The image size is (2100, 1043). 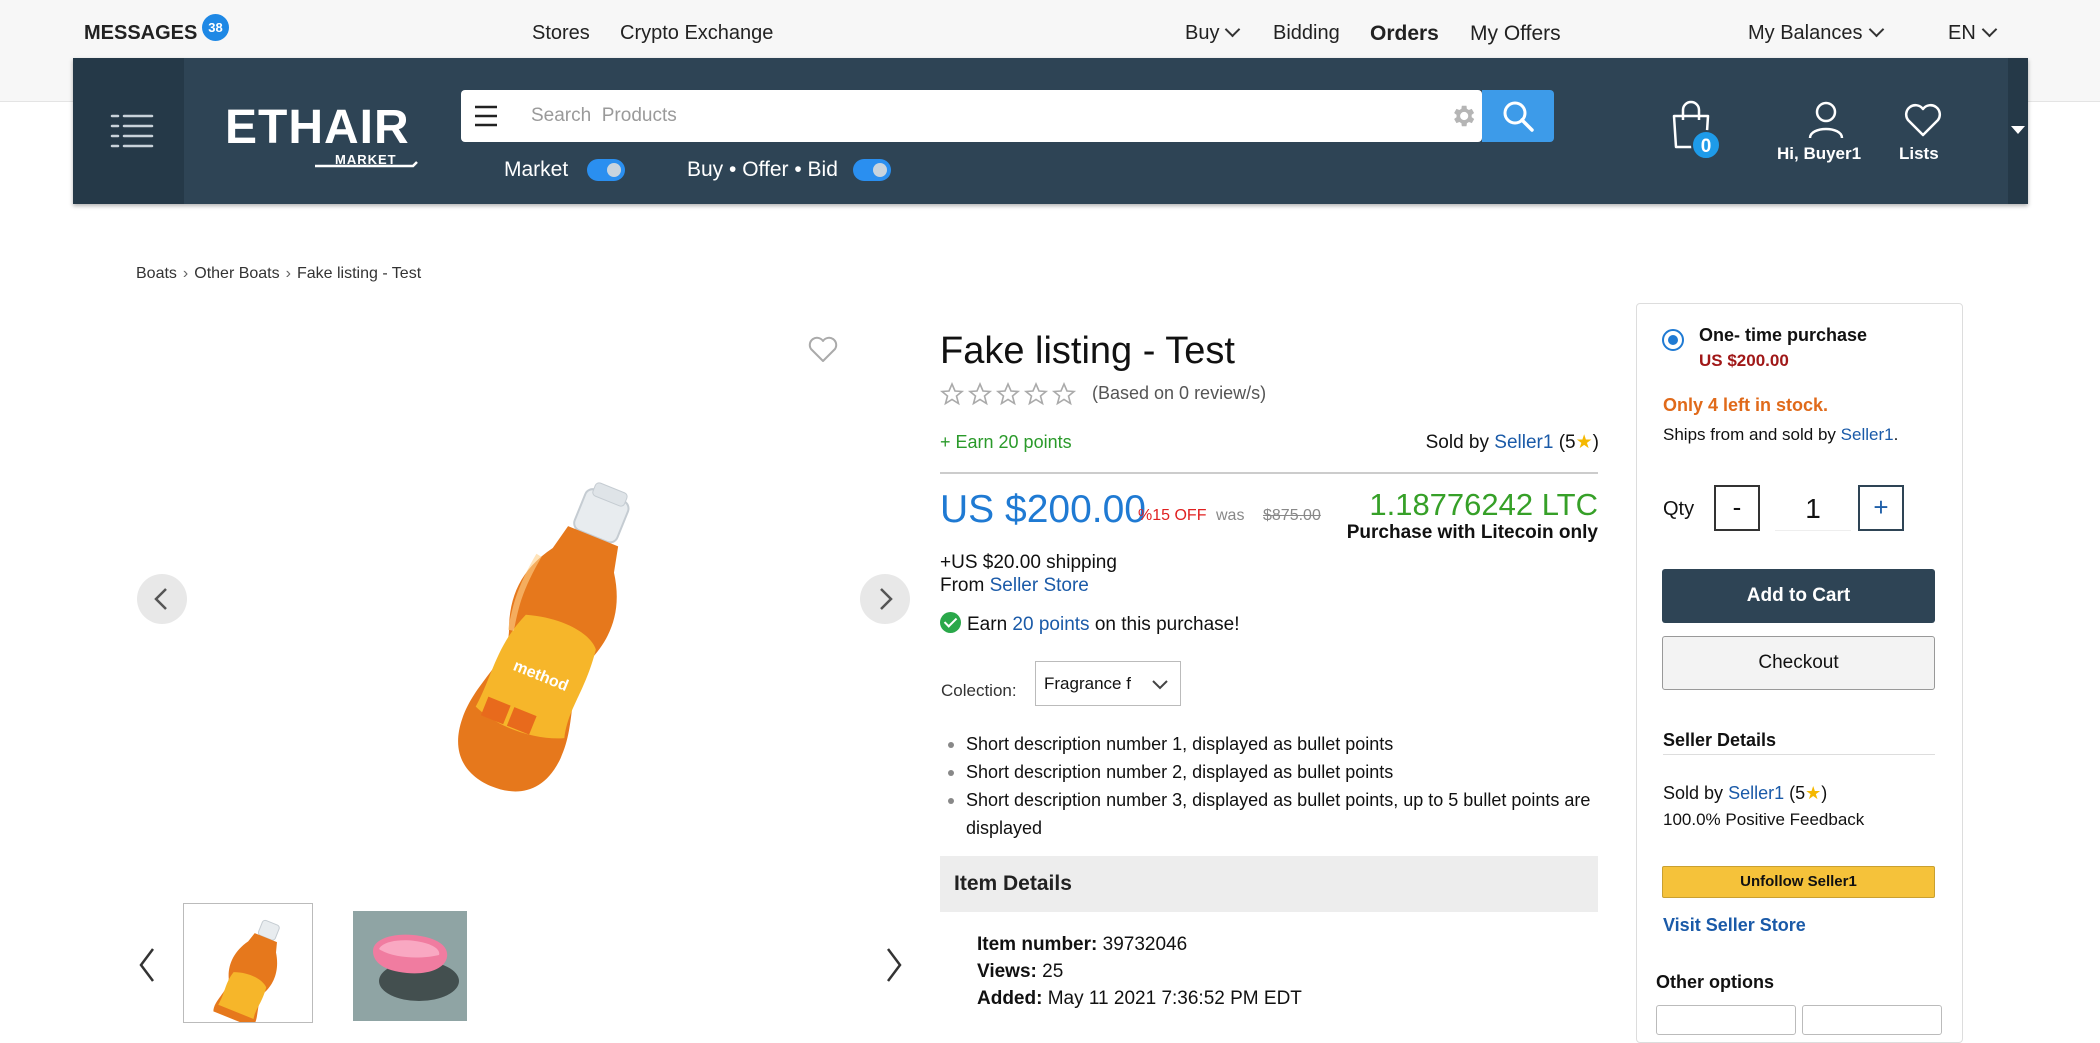 What do you see at coordinates (885, 599) in the screenshot?
I see `image-next-button` at bounding box center [885, 599].